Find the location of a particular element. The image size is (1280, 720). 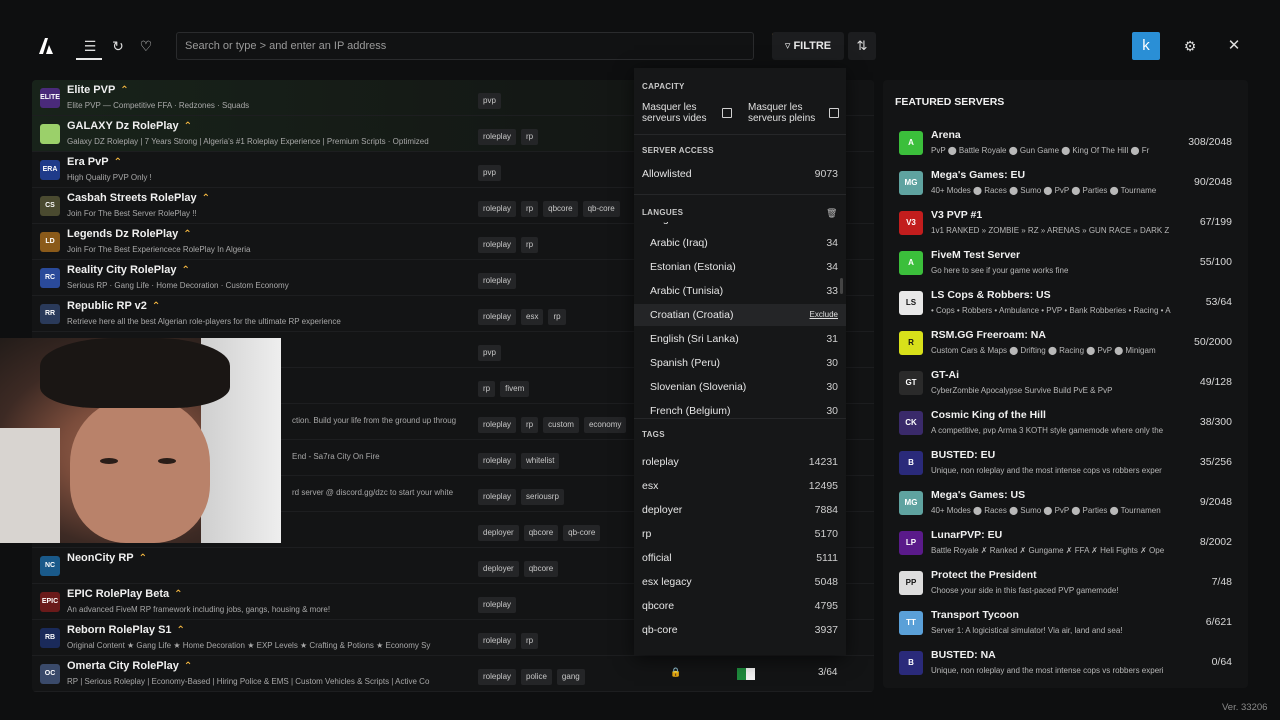

server-logo-icon: RC is located at coordinates (50, 278).